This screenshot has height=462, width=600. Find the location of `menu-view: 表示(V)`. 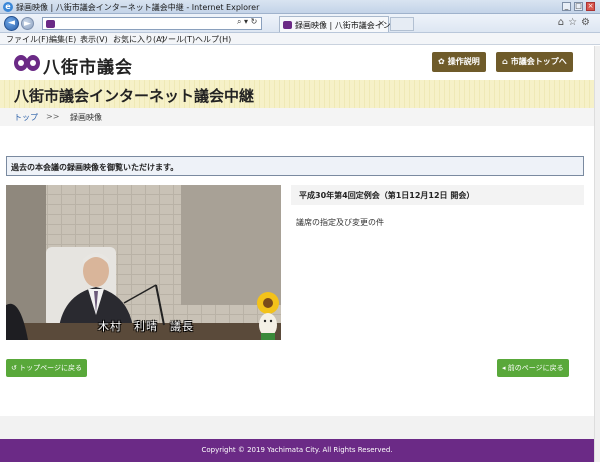

menu-view: 表示(V) is located at coordinates (94, 39).